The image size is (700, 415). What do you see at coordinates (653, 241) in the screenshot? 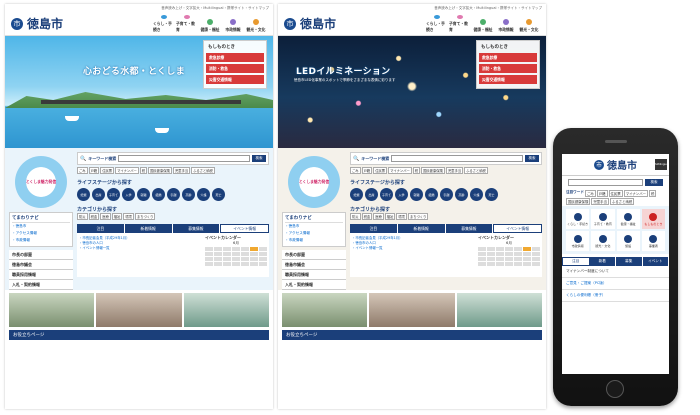
I see `menu-business: 事業者` at bounding box center [653, 241].